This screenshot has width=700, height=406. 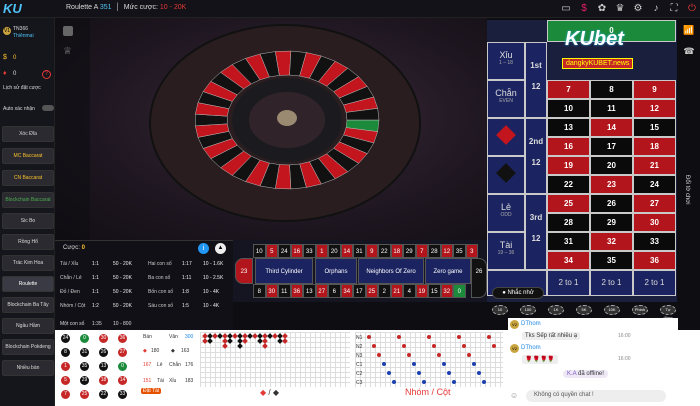 What do you see at coordinates (611, 127) in the screenshot?
I see `number-cell-14: 14` at bounding box center [611, 127].